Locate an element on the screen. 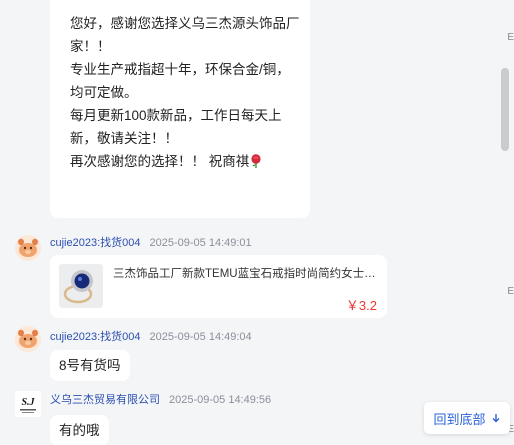  svg-text: S.J is located at coordinates (28, 402).